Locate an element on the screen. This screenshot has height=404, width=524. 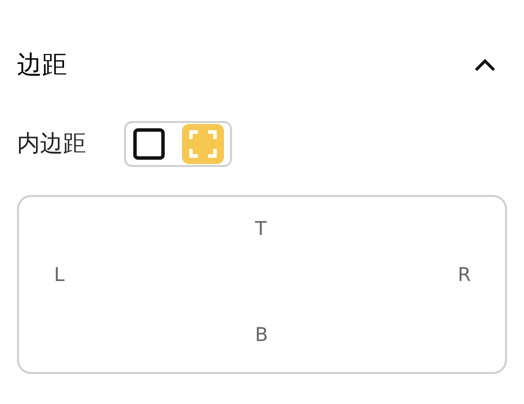
right-label: R is located at coordinates (464, 275).